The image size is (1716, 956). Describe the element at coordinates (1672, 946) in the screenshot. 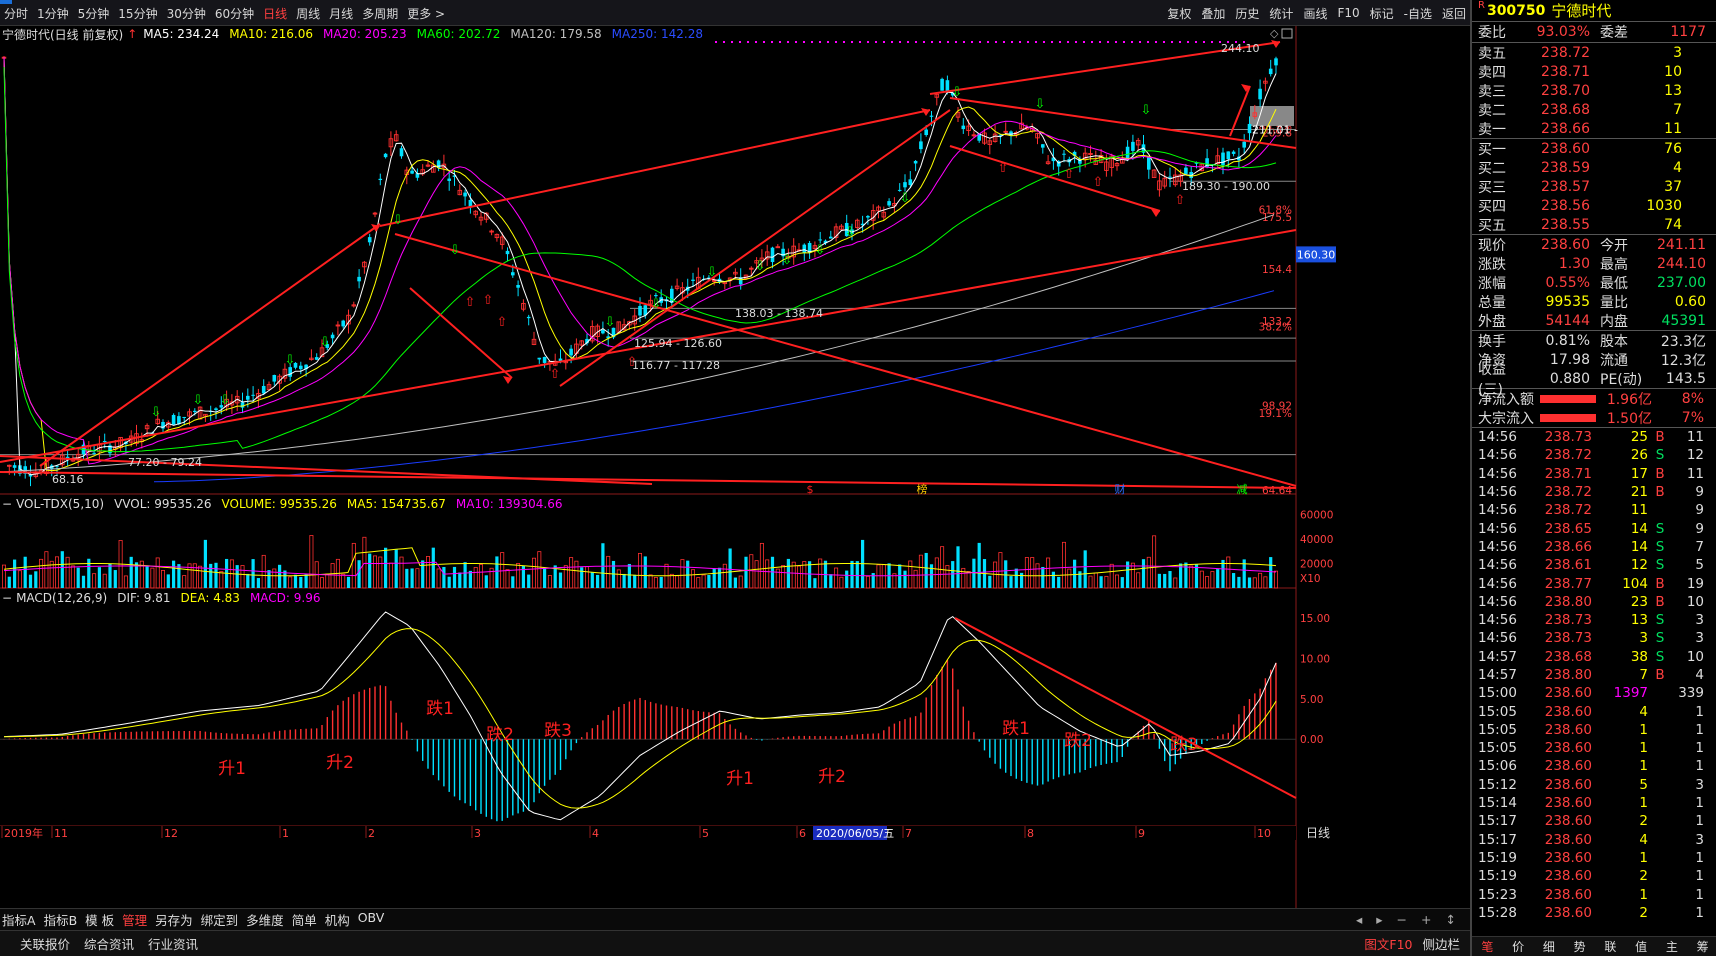

I see `quote-tab-6: 主` at that location.